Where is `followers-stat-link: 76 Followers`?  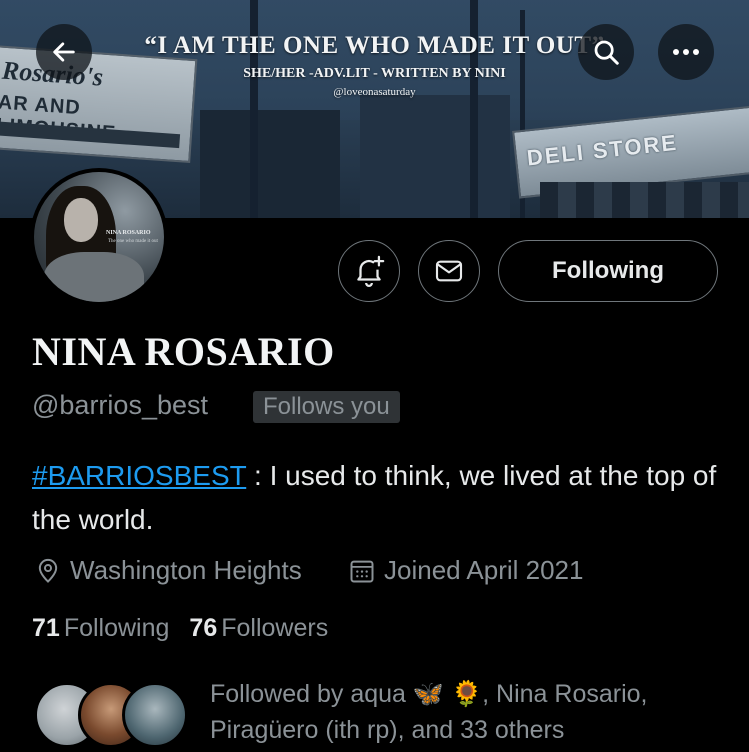 followers-stat-link: 76 Followers is located at coordinates (258, 628).